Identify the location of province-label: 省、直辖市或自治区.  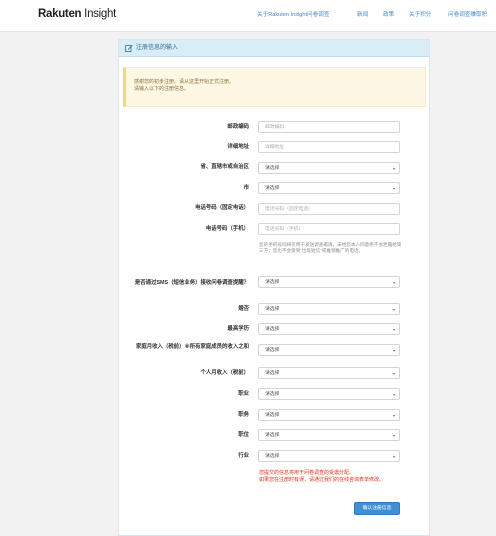
(224, 167).